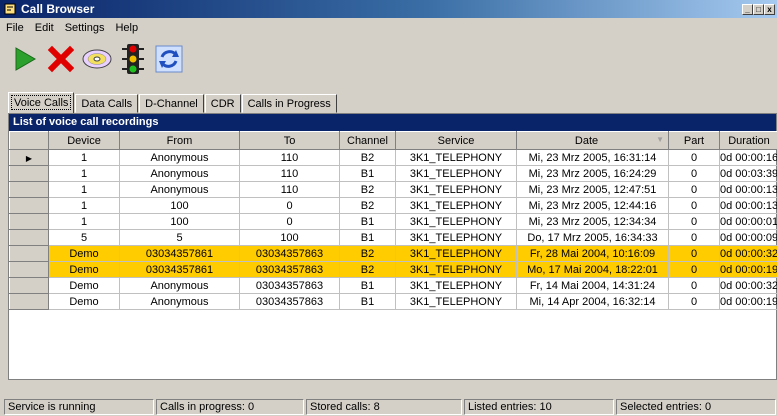 The image size is (777, 416). What do you see at coordinates (696, 407) in the screenshot?
I see `status-selected-entries: Selected entries: 0` at bounding box center [696, 407].